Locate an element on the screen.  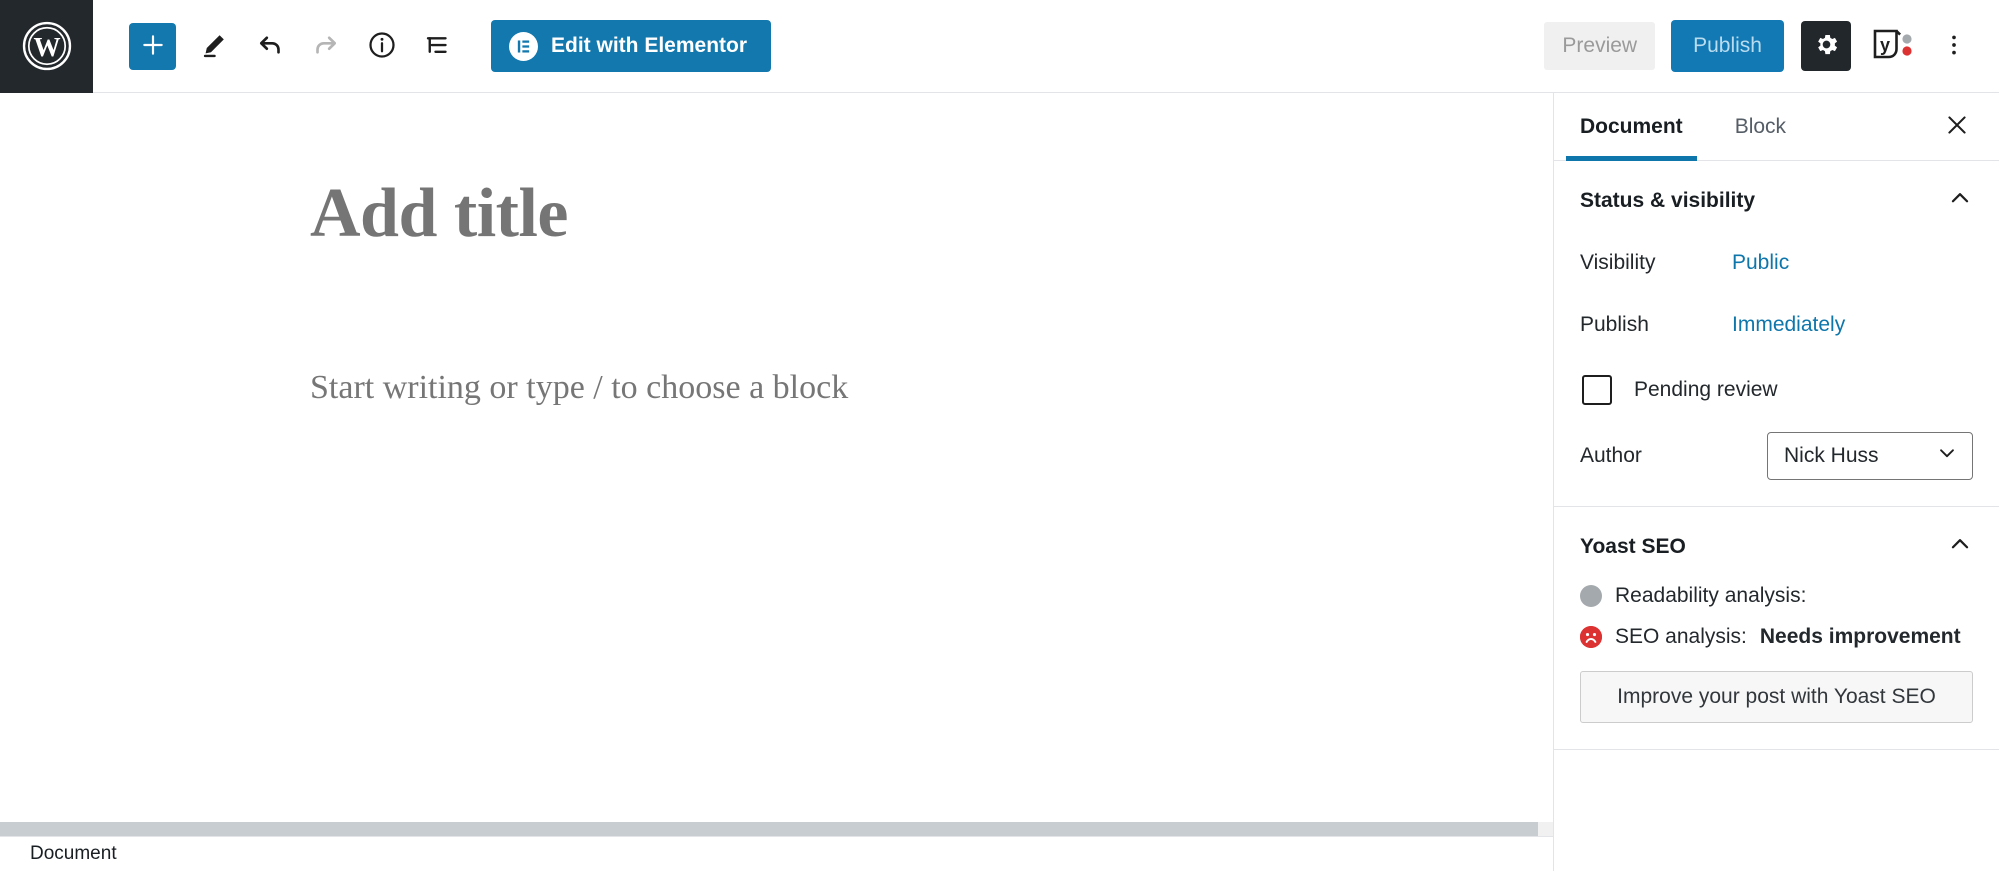
seo-analysis-label: SEO analysis: is located at coordinates (1681, 636).